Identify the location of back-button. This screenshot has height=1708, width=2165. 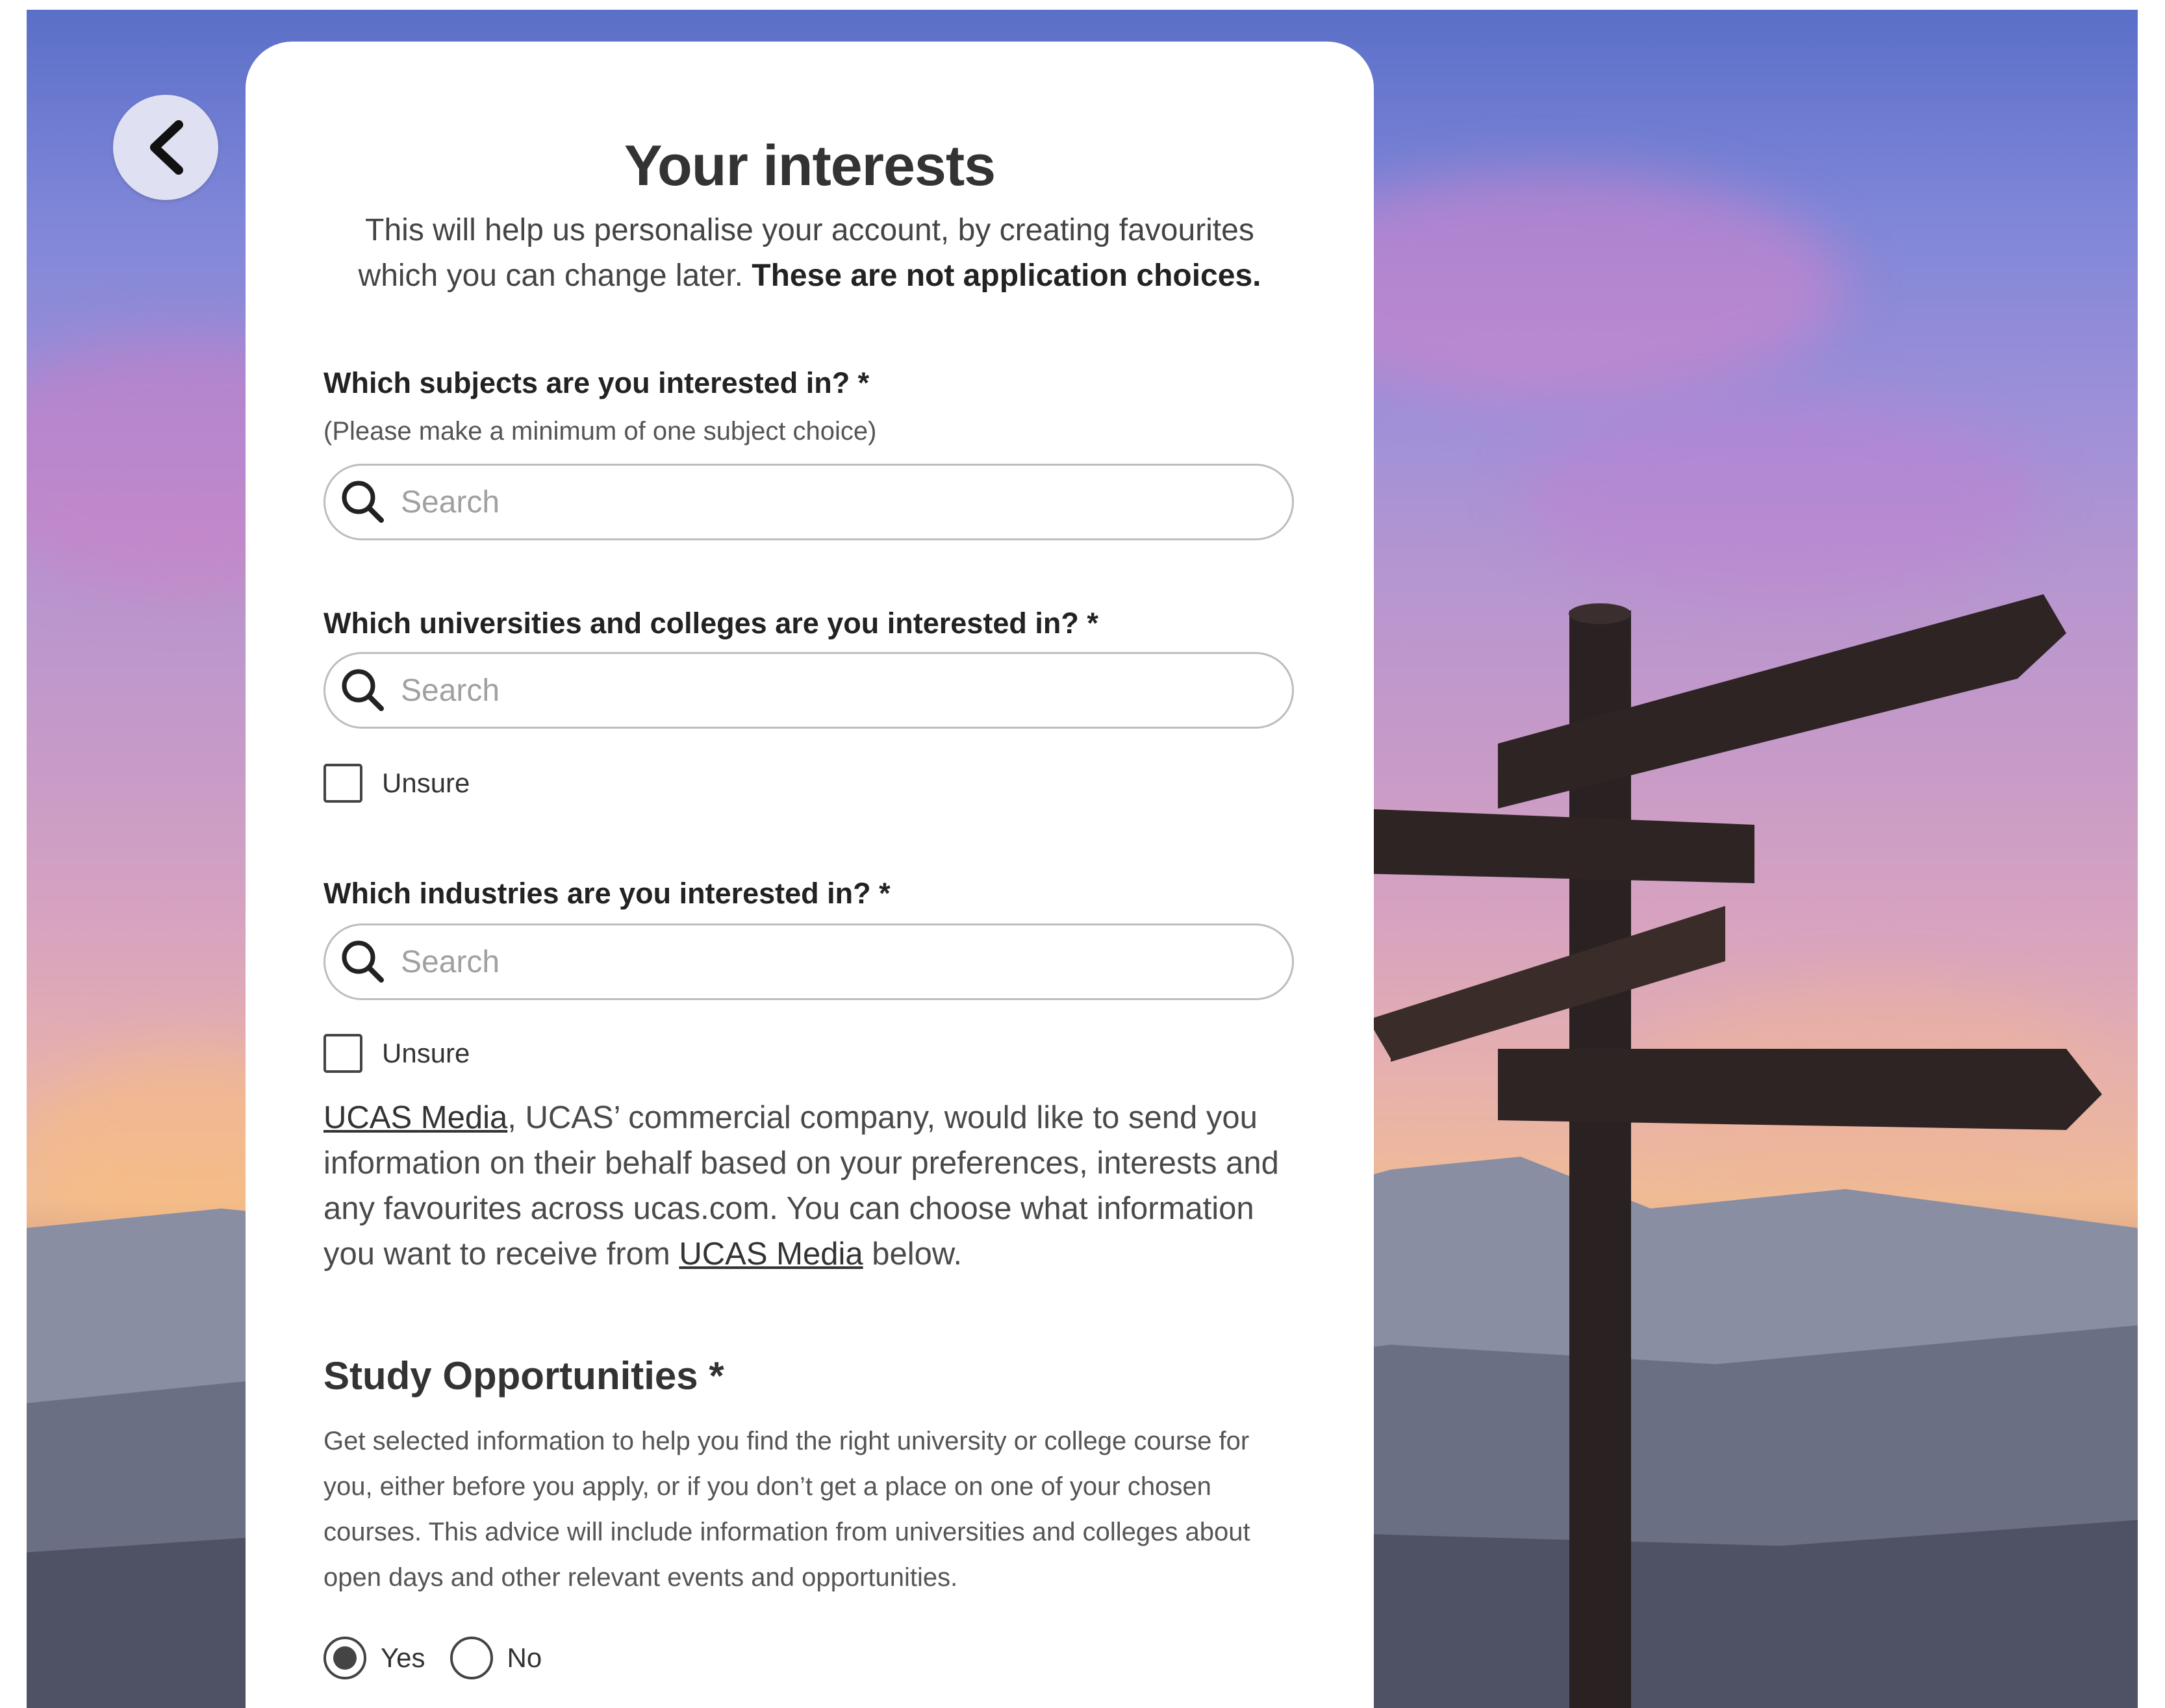
(165, 147).